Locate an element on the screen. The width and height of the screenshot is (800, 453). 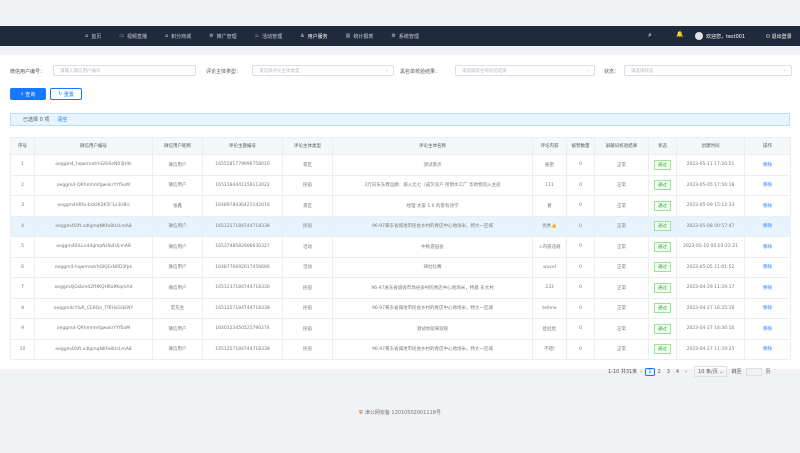
power-icon: ⏻ is located at coordinates (768, 37).